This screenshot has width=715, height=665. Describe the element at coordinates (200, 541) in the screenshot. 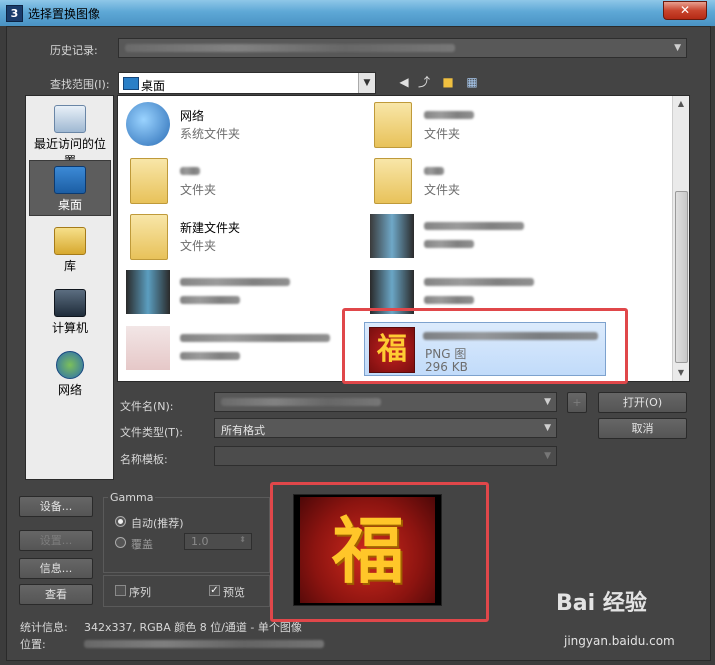

I see `gamma-value: 1.0` at that location.